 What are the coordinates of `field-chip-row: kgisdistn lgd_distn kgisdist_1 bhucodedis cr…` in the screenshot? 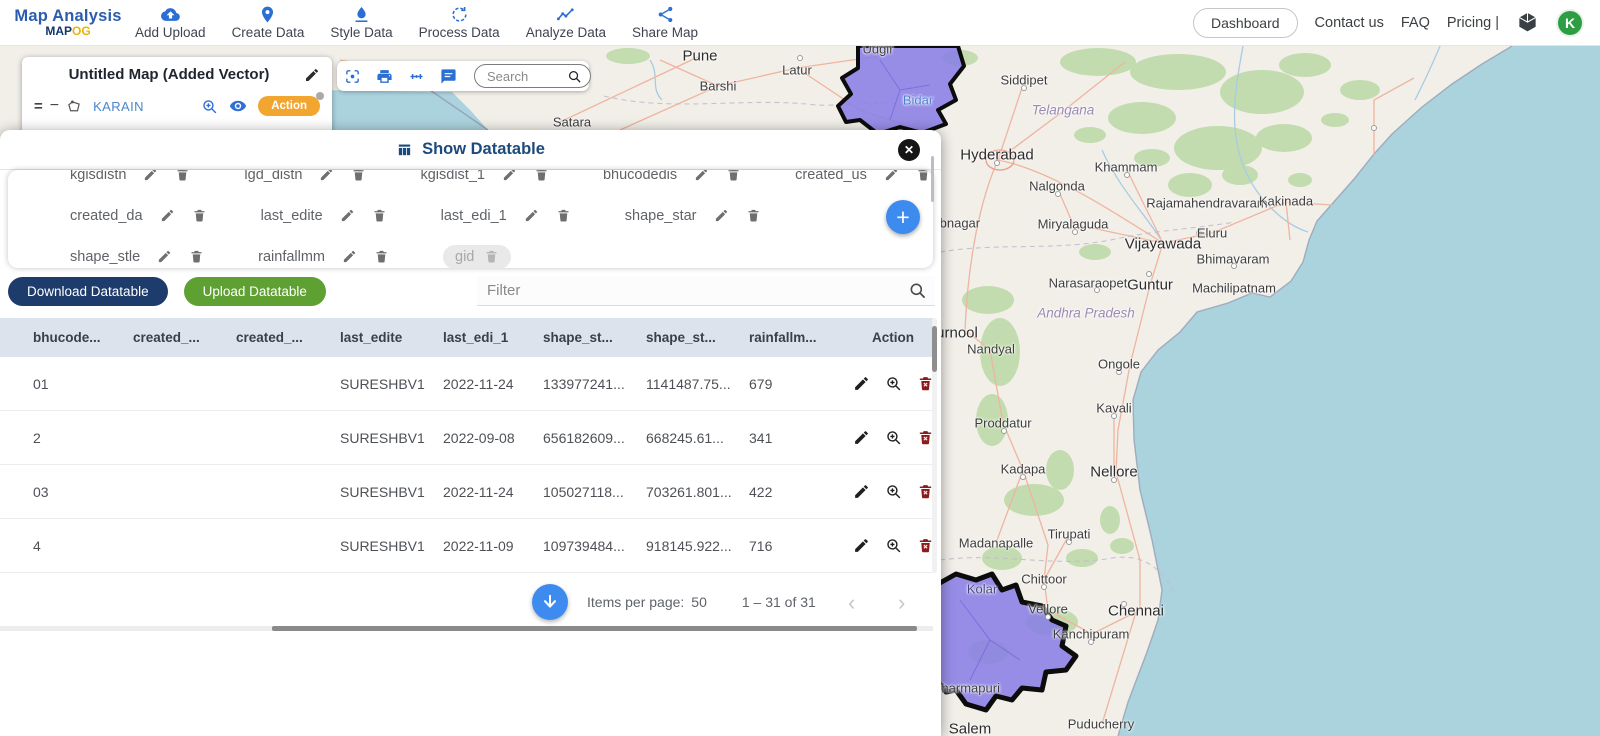 It's located at (470, 182).